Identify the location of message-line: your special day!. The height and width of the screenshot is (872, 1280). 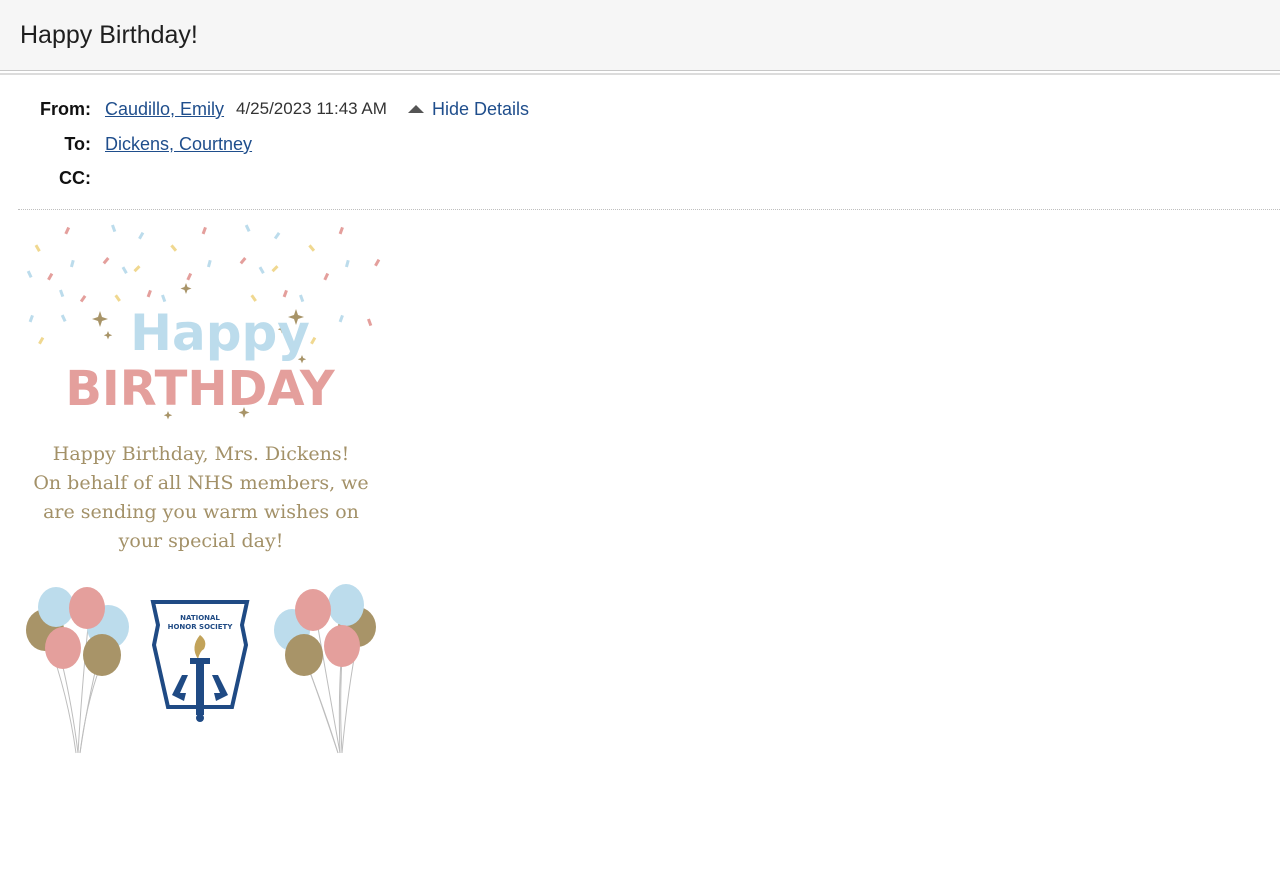
(201, 541).